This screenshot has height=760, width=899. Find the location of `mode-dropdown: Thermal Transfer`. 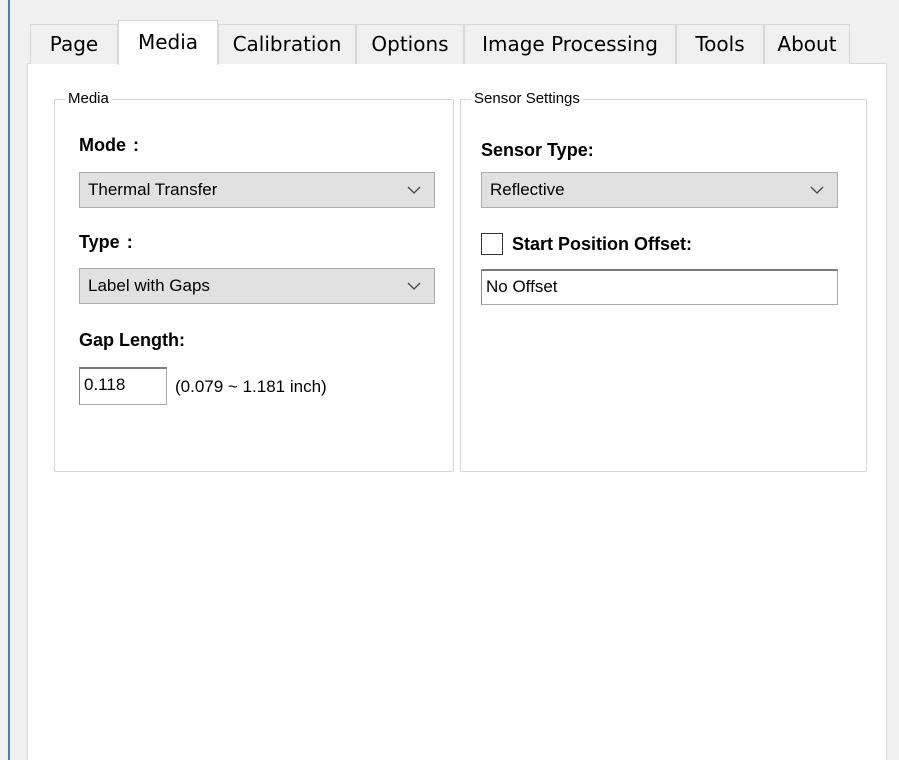

mode-dropdown: Thermal Transfer is located at coordinates (257, 190).